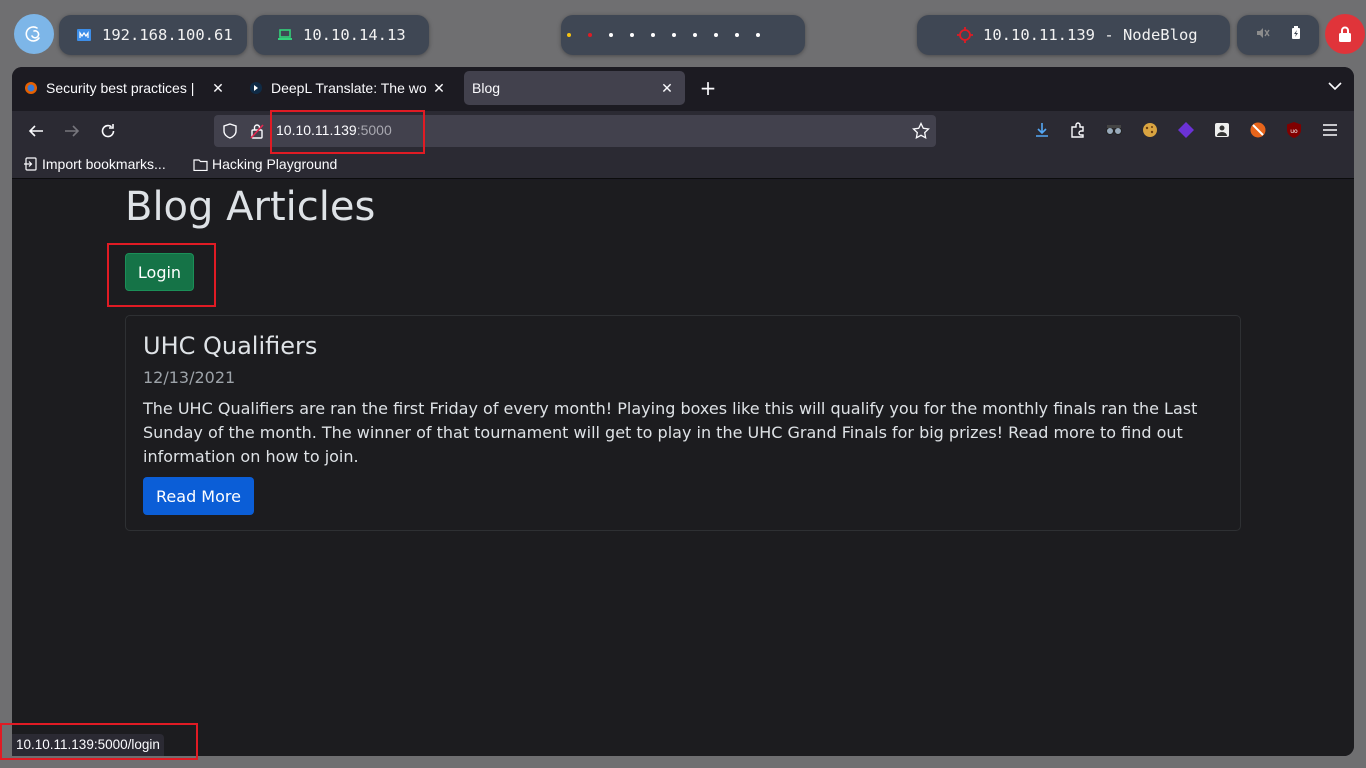 Image resolution: width=1366 pixels, height=768 pixels. Describe the element at coordinates (200, 164) in the screenshot. I see `folder-icon` at that location.